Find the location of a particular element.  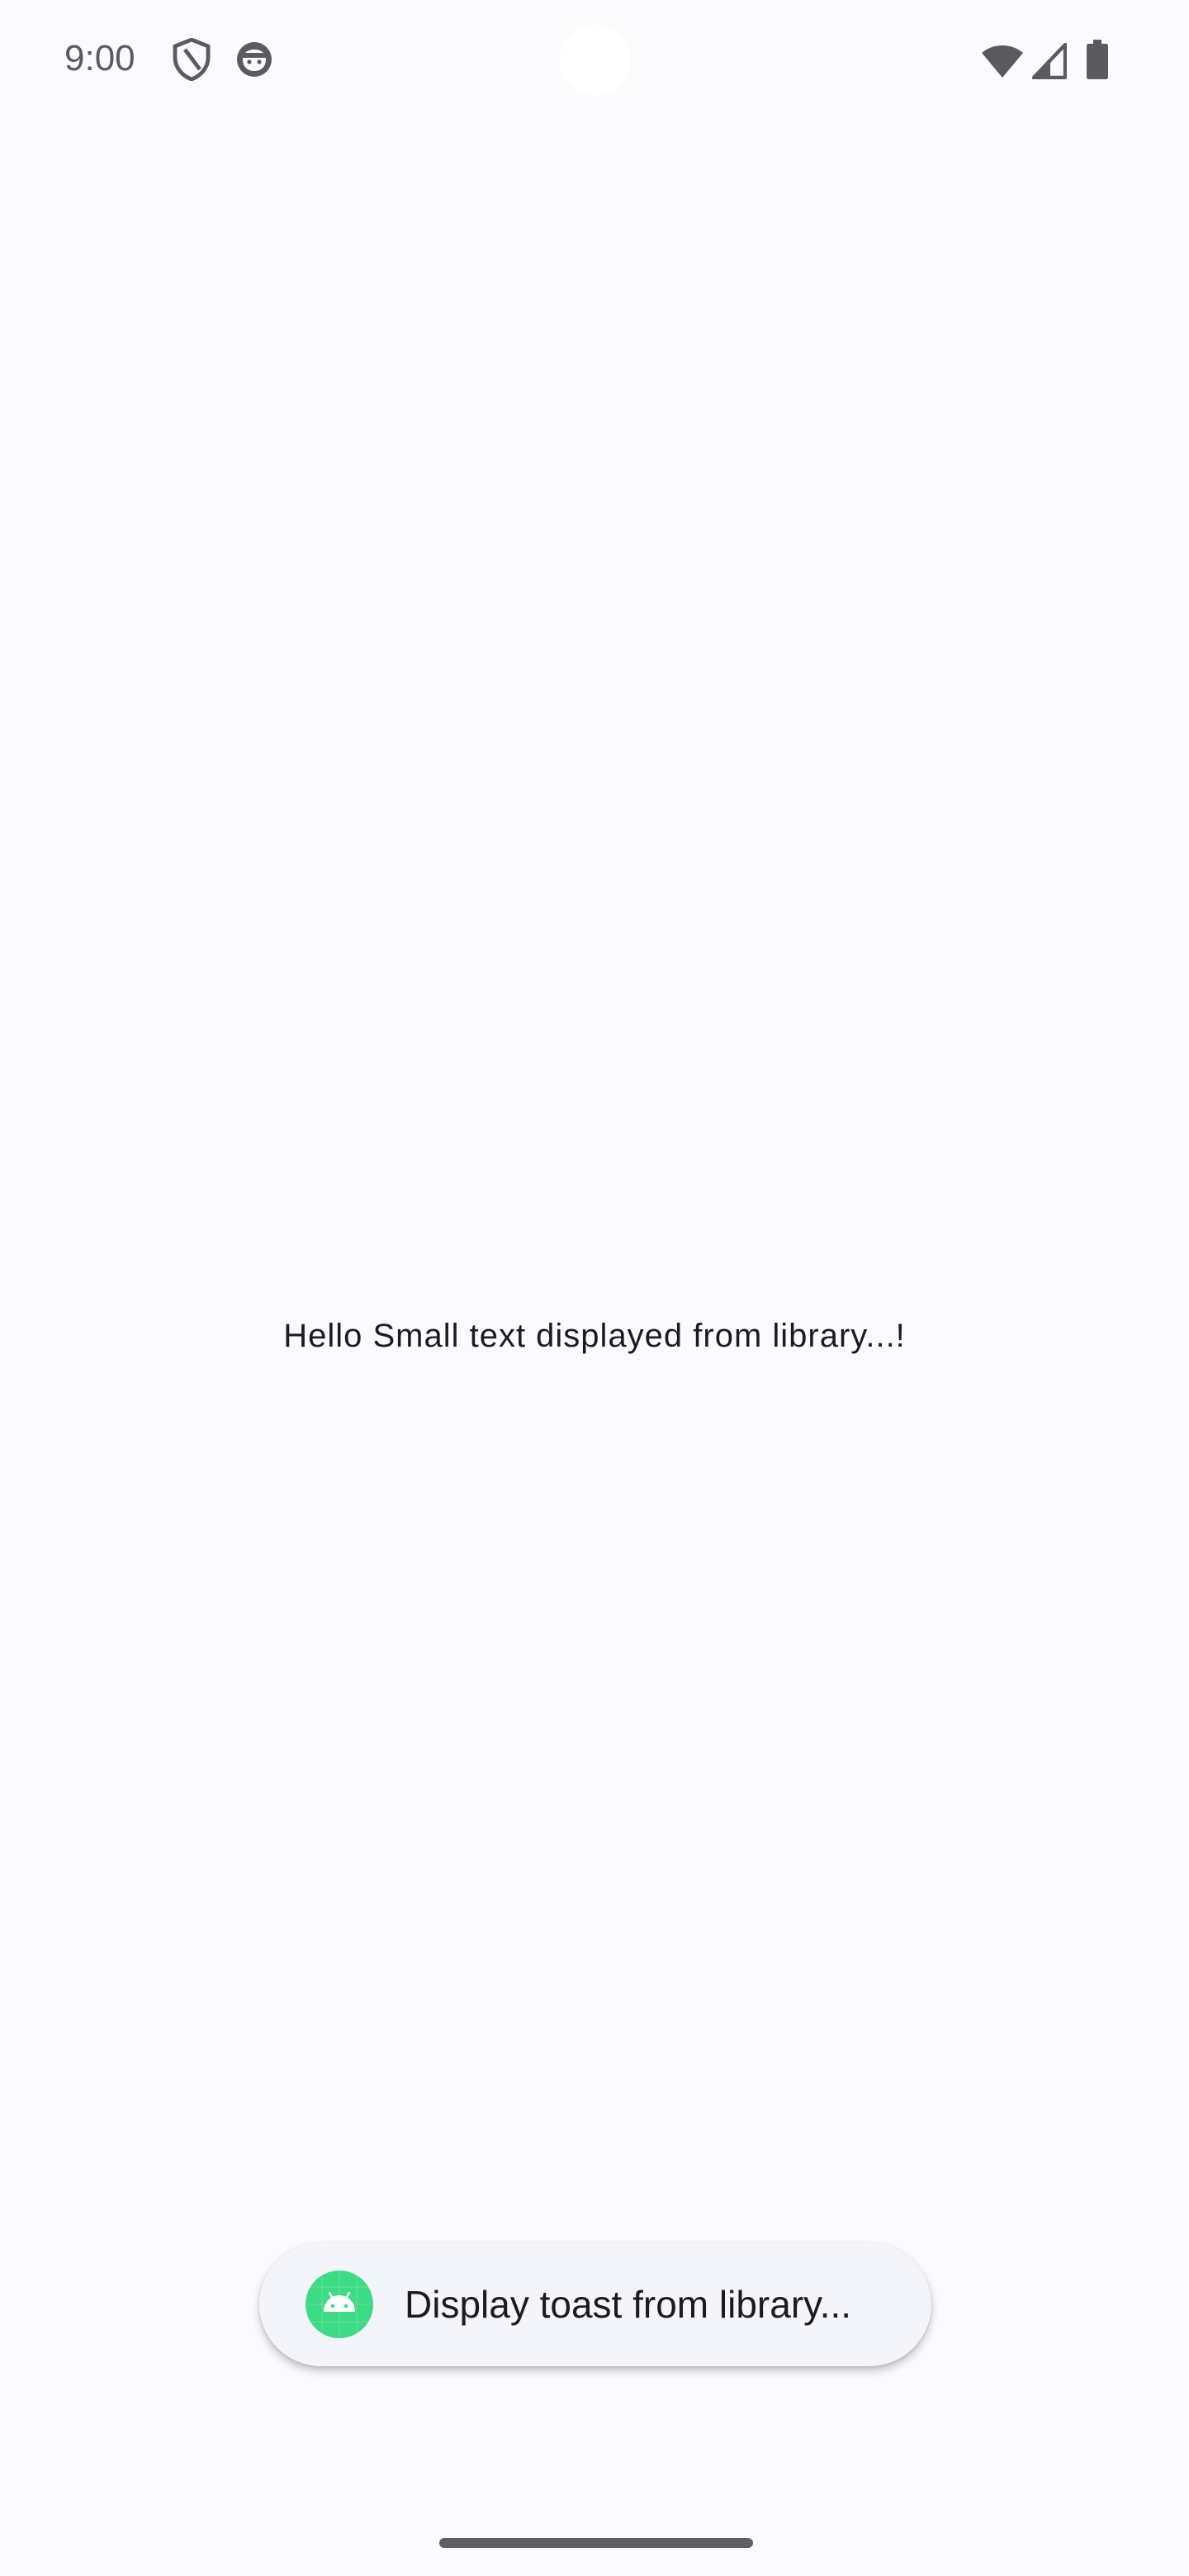

signal-icon is located at coordinates (1049, 61).